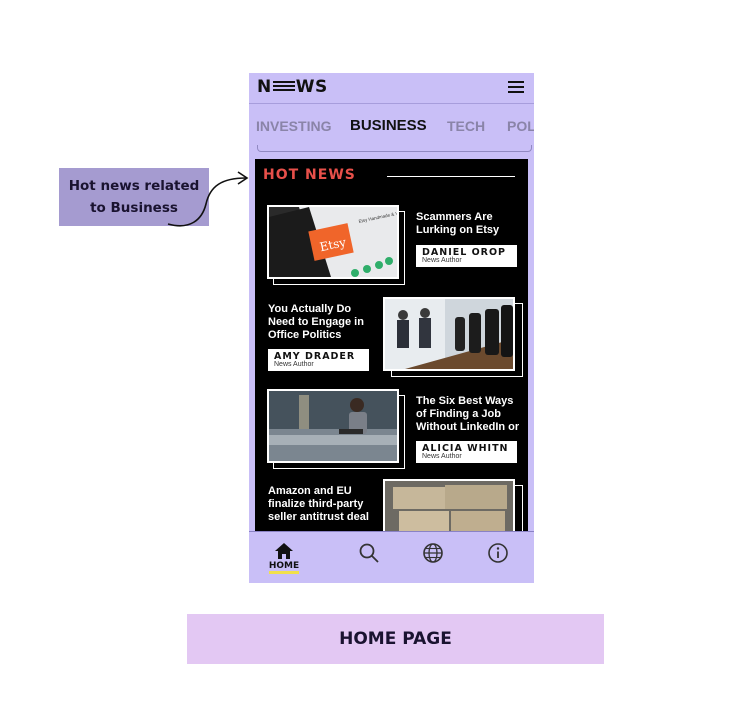 The height and width of the screenshot is (716, 737). I want to click on nav-search, so click(369, 559).